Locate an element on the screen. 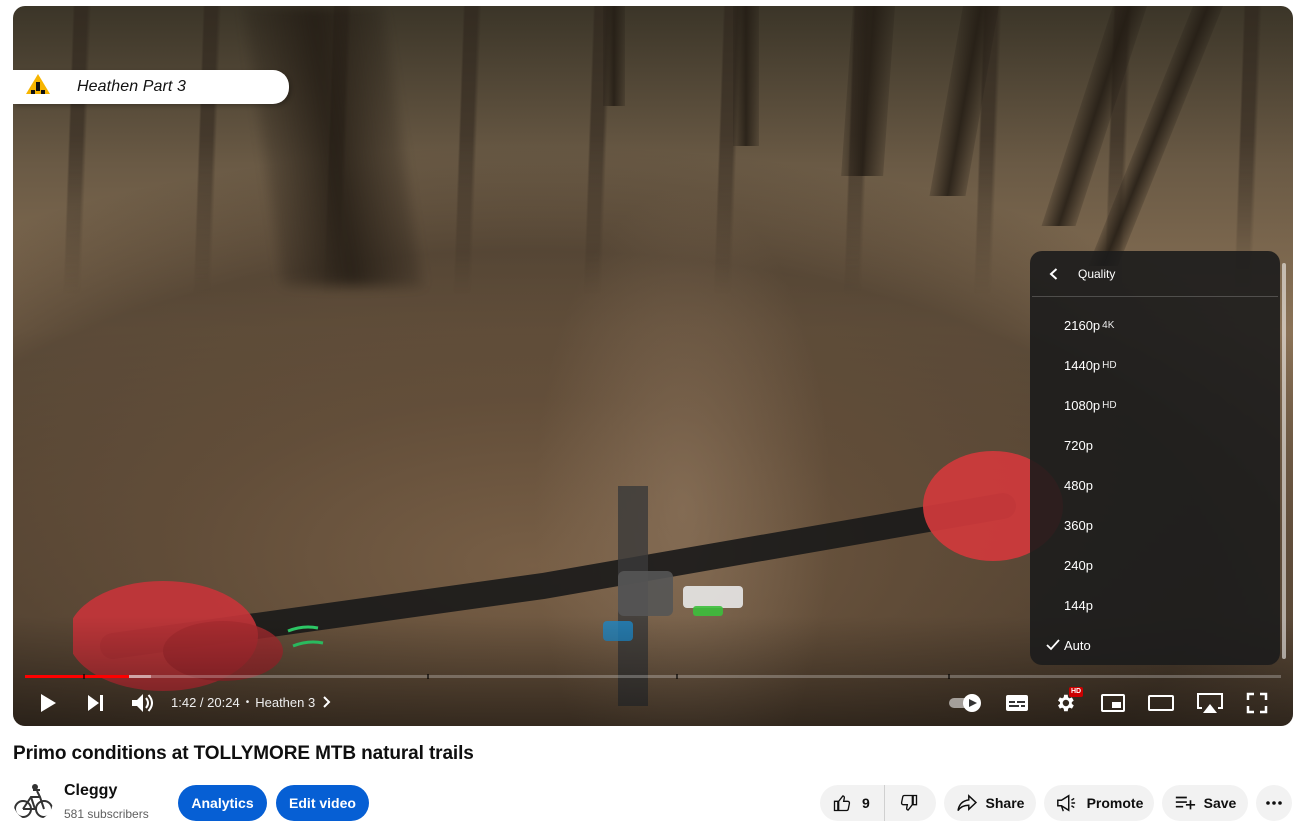 The image size is (1296, 834). quality-option: 144p is located at coordinates (1150, 605).